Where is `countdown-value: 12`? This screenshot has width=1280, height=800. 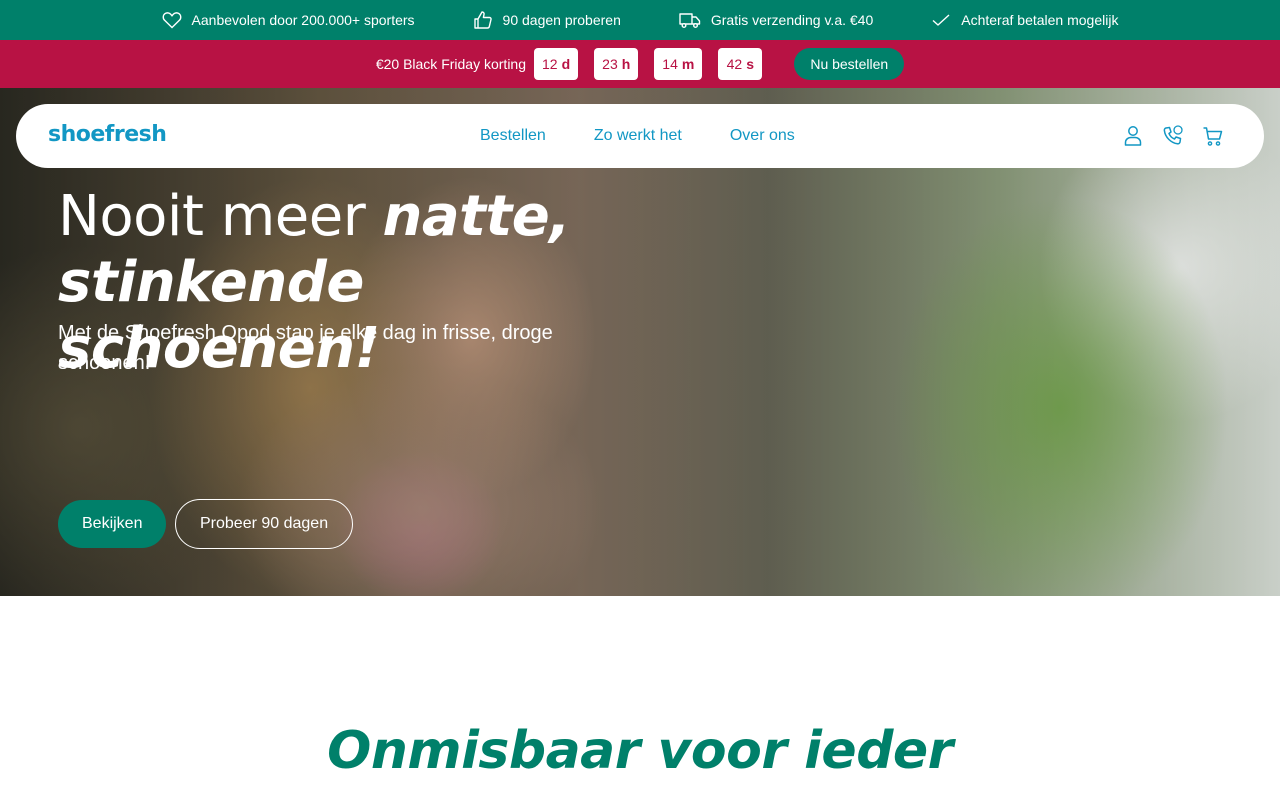
countdown-value: 12 is located at coordinates (550, 64).